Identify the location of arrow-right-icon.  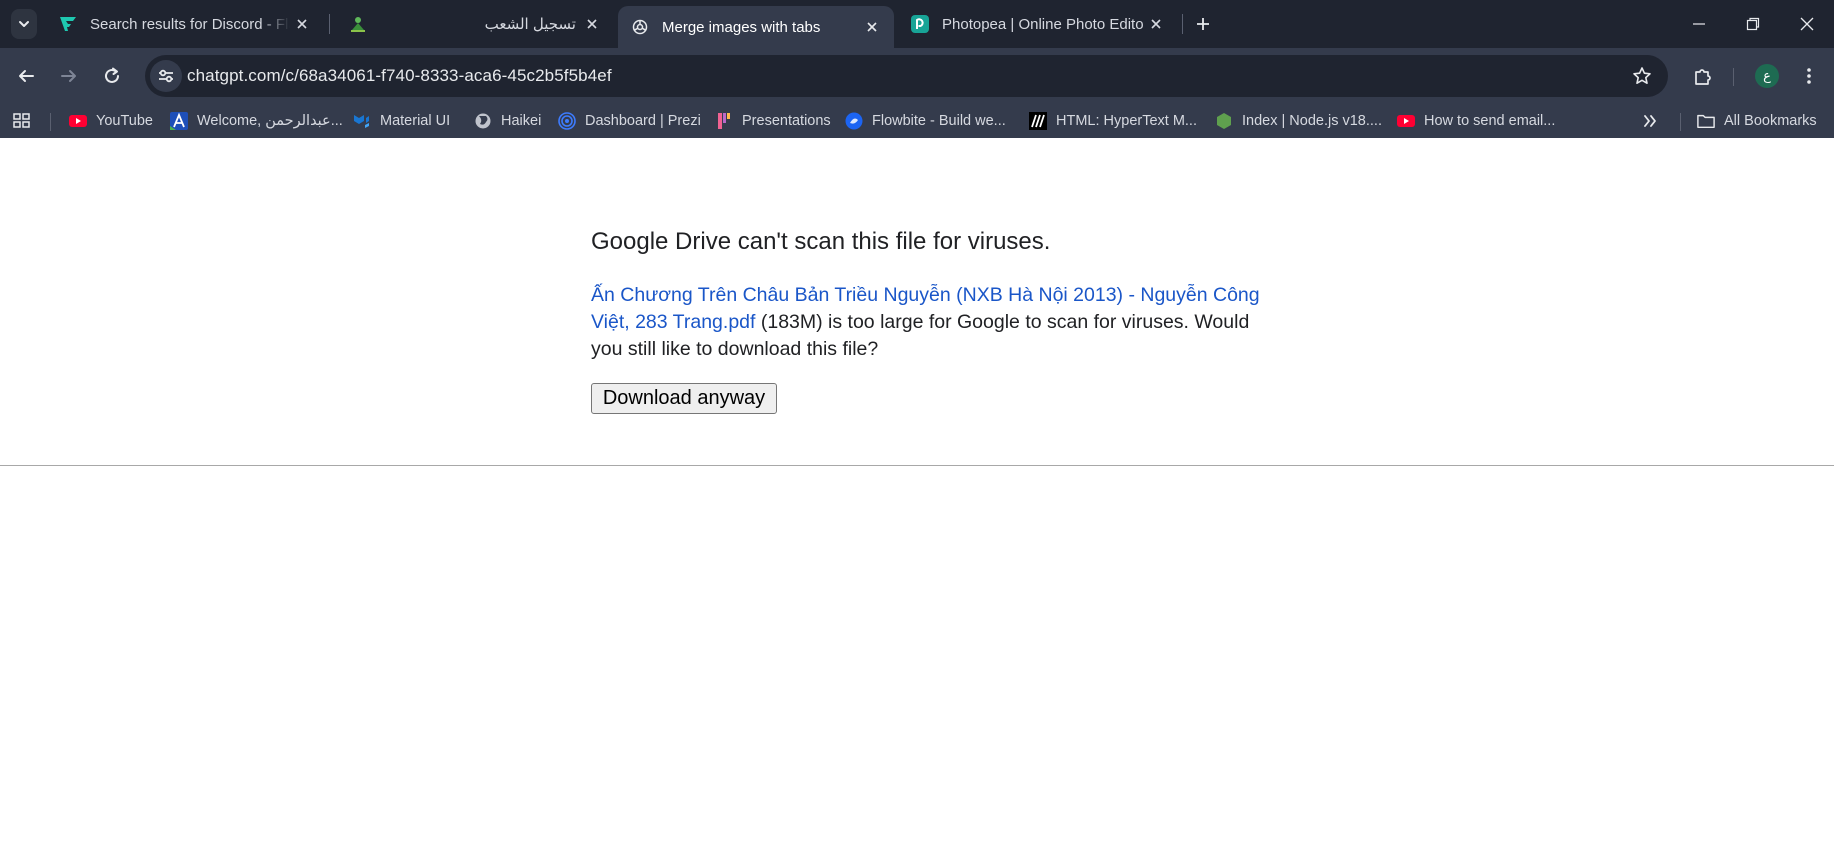
(68, 76).